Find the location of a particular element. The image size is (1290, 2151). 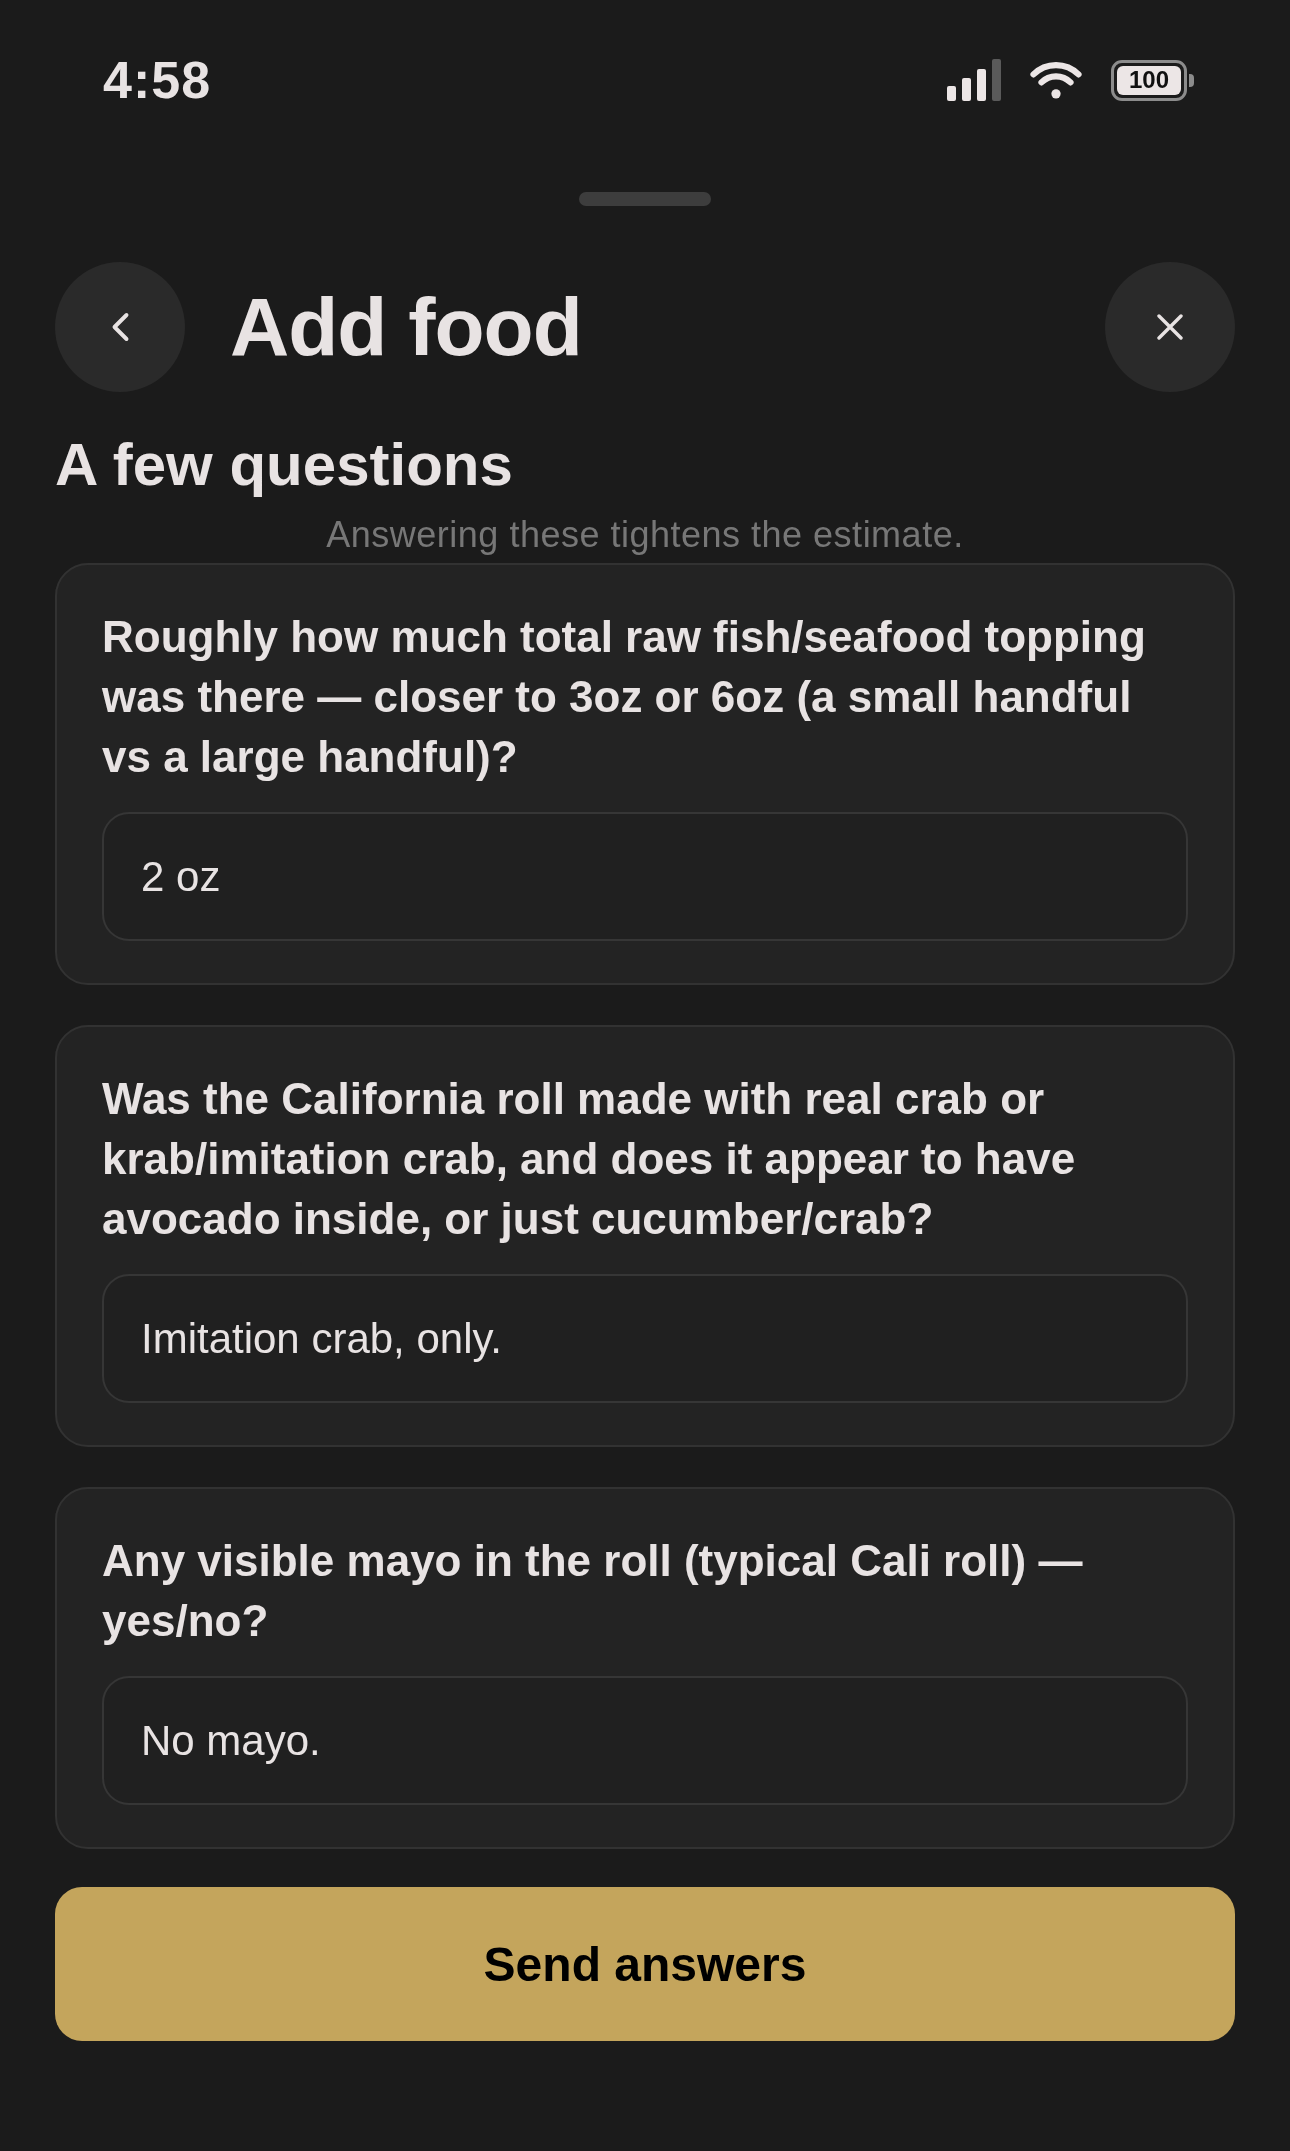

wifi-icon is located at coordinates (1056, 80).